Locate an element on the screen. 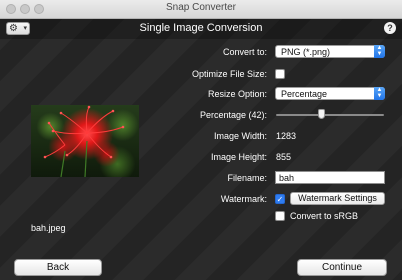 Image resolution: width=402 pixels, height=280 pixels. optimize-file-size-label: Optimize File Size: is located at coordinates (229, 74).